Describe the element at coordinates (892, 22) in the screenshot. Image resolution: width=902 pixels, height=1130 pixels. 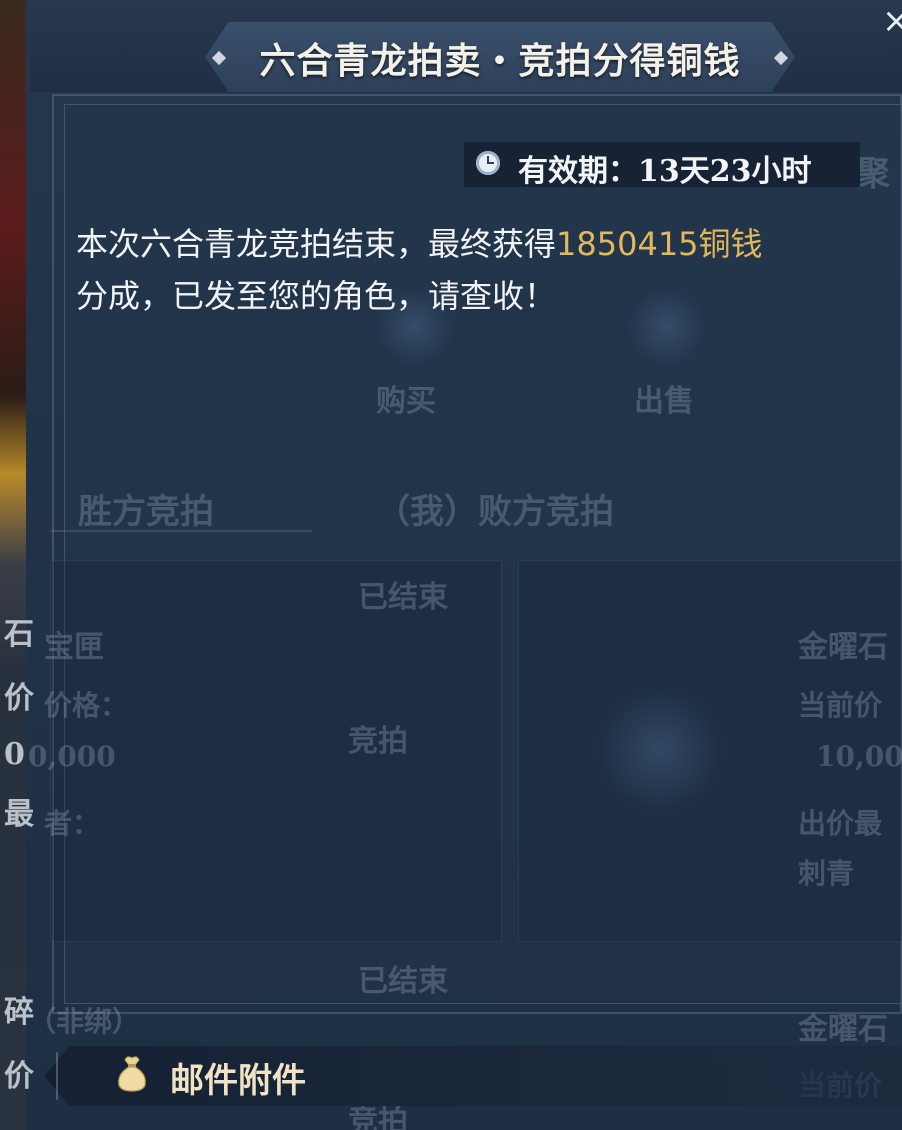
I see `close-button: ×` at that location.